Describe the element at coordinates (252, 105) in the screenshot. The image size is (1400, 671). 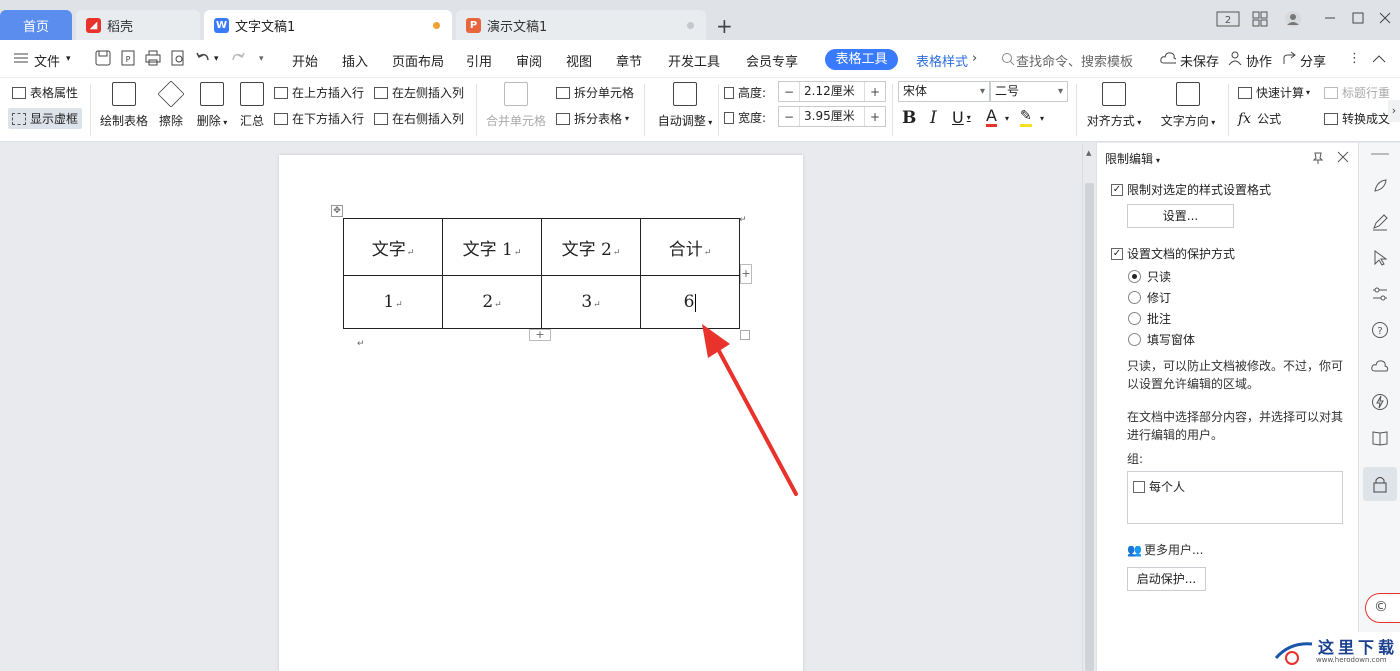
I see `summary-button: 汇总` at that location.